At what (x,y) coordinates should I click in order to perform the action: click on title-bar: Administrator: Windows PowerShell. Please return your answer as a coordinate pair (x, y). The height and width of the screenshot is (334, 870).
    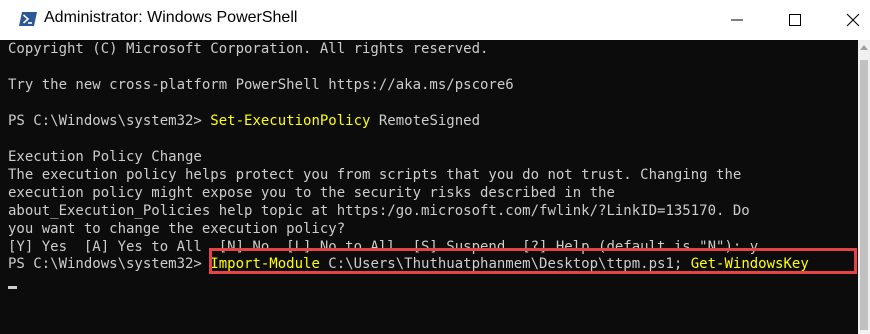
    Looking at the image, I should click on (435, 20).